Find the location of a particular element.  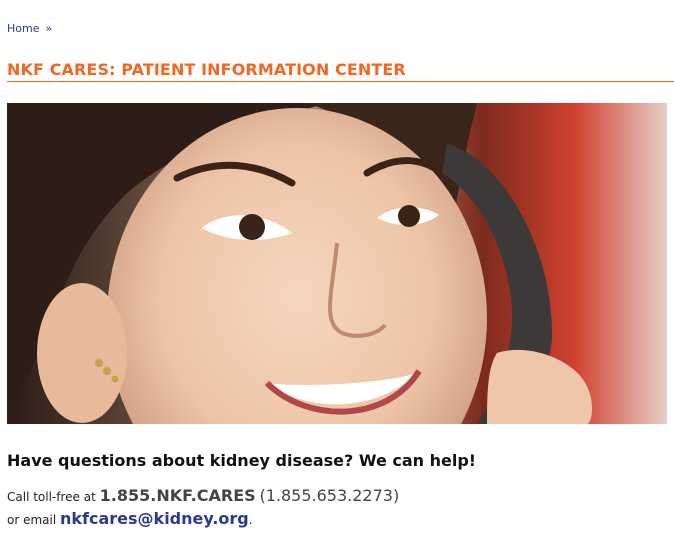

call-prefix: Call toll-free at is located at coordinates (51, 497).